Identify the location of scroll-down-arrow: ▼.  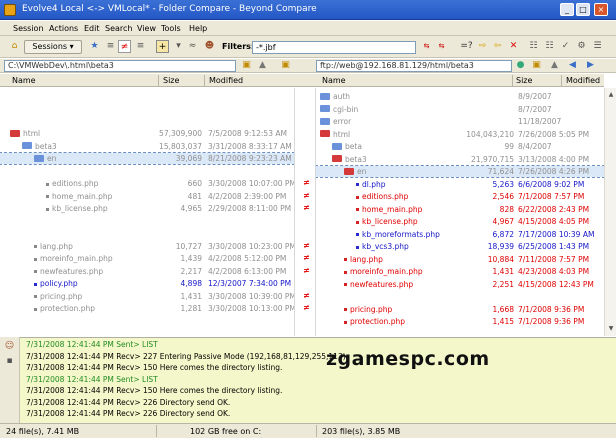
(611, 329).